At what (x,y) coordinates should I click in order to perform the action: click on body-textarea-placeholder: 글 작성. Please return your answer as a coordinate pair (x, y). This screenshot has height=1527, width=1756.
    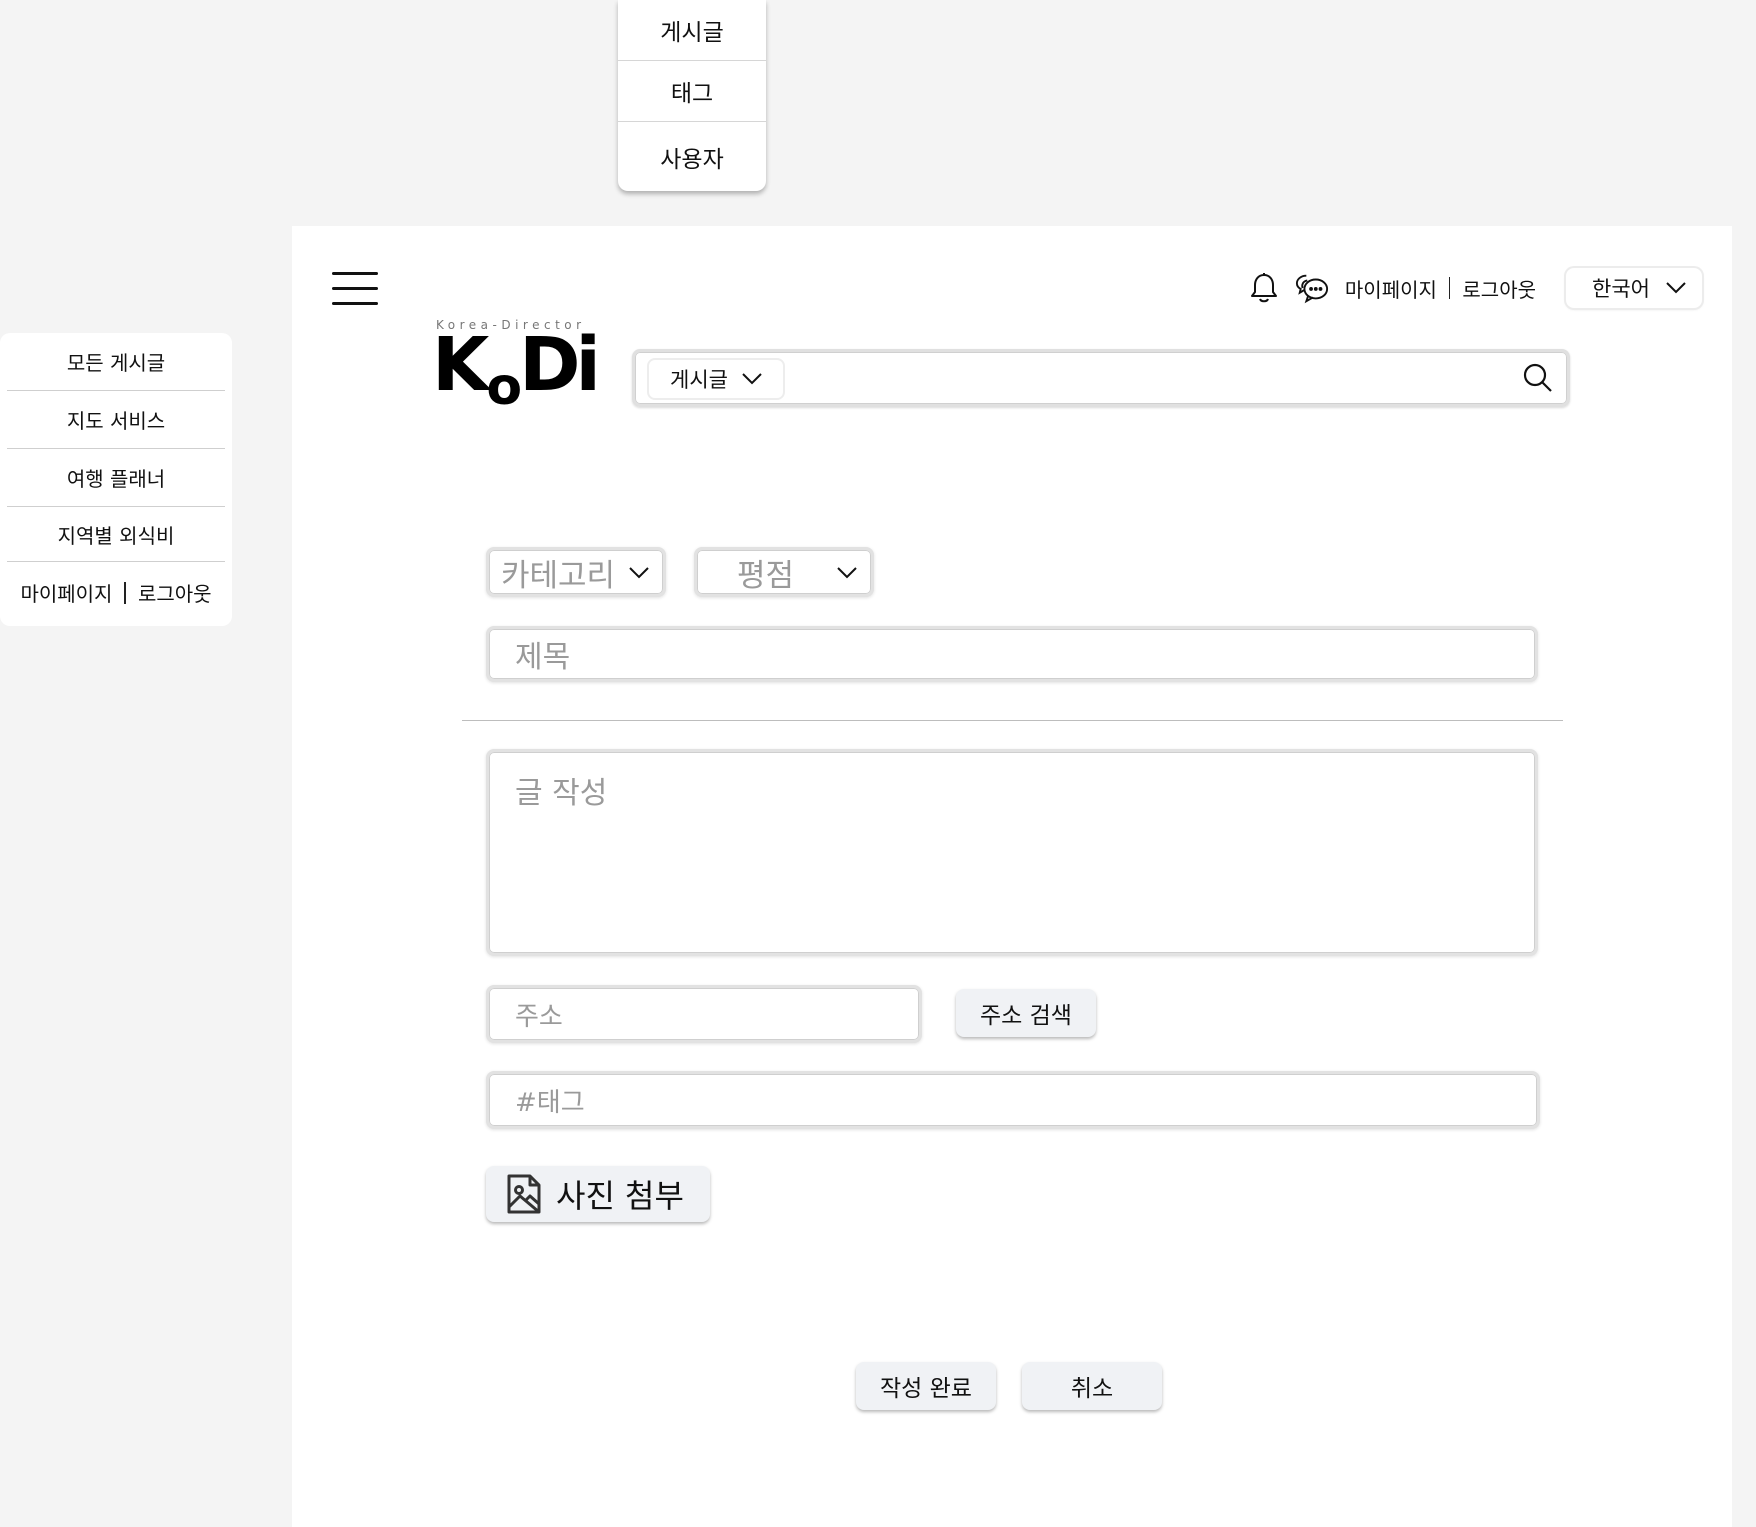
    Looking at the image, I should click on (561, 793).